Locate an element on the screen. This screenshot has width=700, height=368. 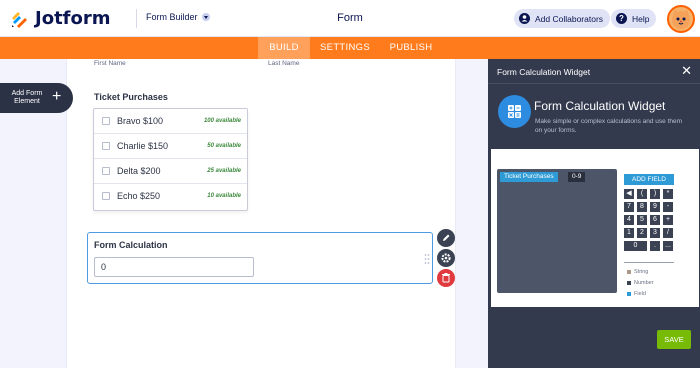
ticket-option: Bravo $100 100 available is located at coordinates (170, 121).